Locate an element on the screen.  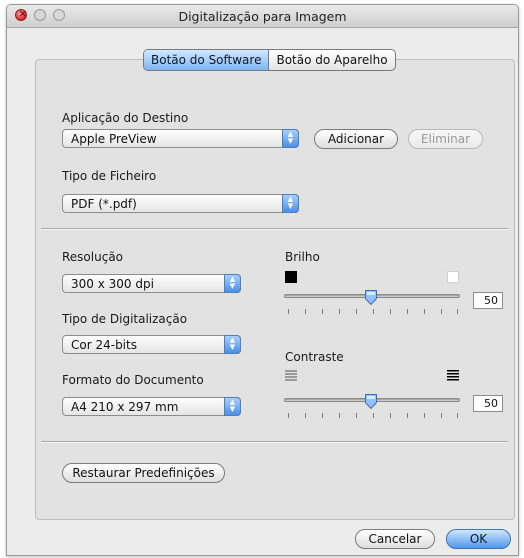
file-type-label: Tipo de Ficheiro is located at coordinates (109, 176).